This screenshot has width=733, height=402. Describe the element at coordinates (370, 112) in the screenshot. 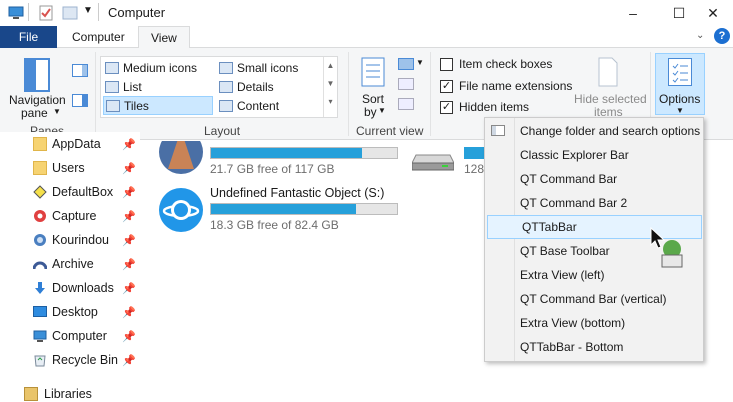

I see `sort-by-label-2: by` at that location.